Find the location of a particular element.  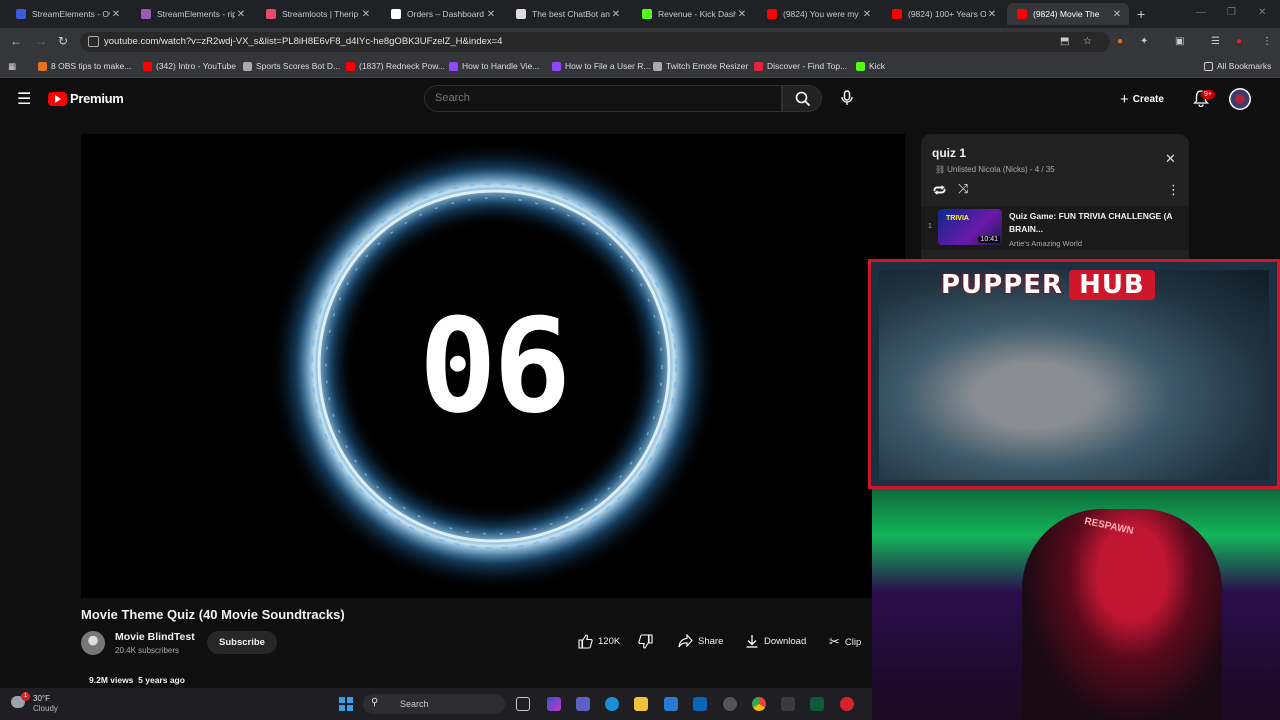

tab-title: (9824) 100+ Years Of is located at coordinates (947, 14).